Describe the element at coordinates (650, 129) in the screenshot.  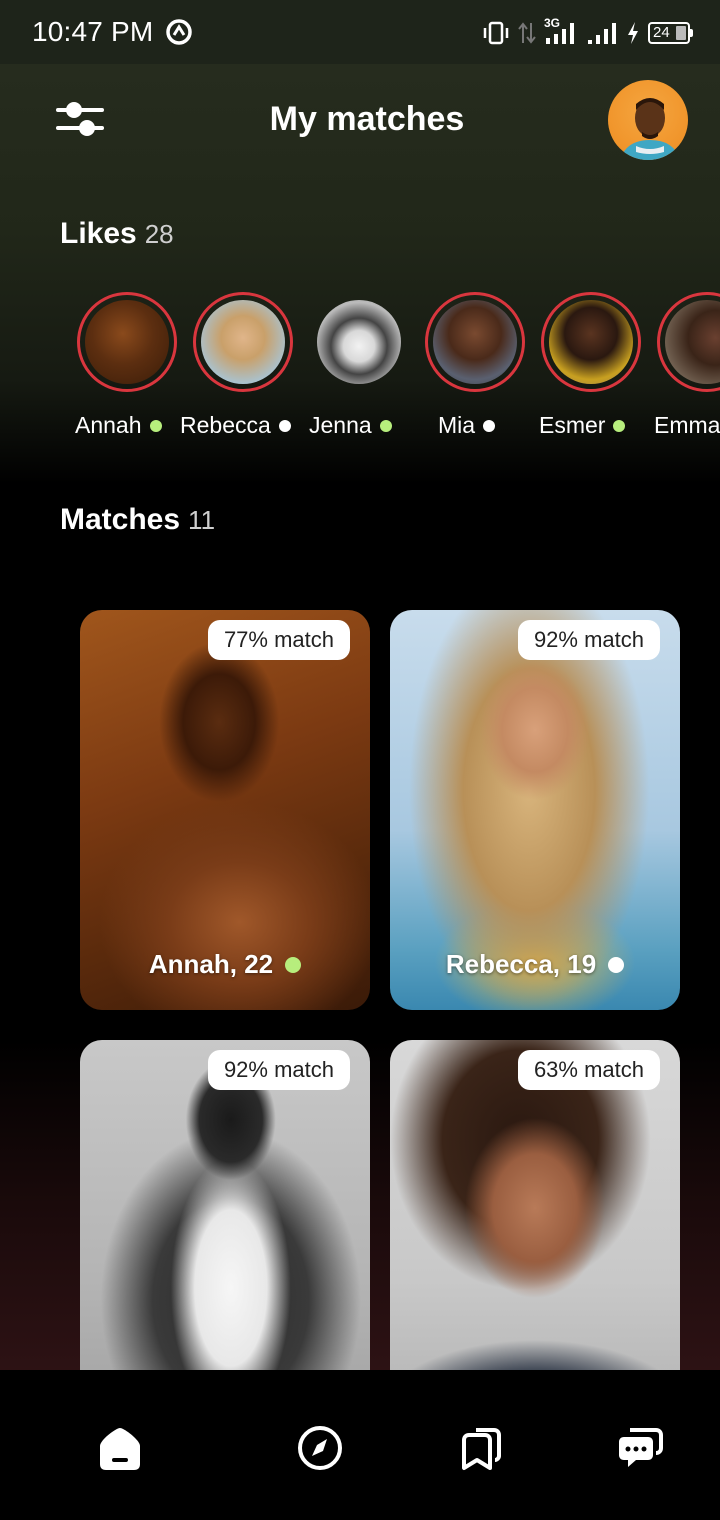
I see `user-avatar-icon` at that location.